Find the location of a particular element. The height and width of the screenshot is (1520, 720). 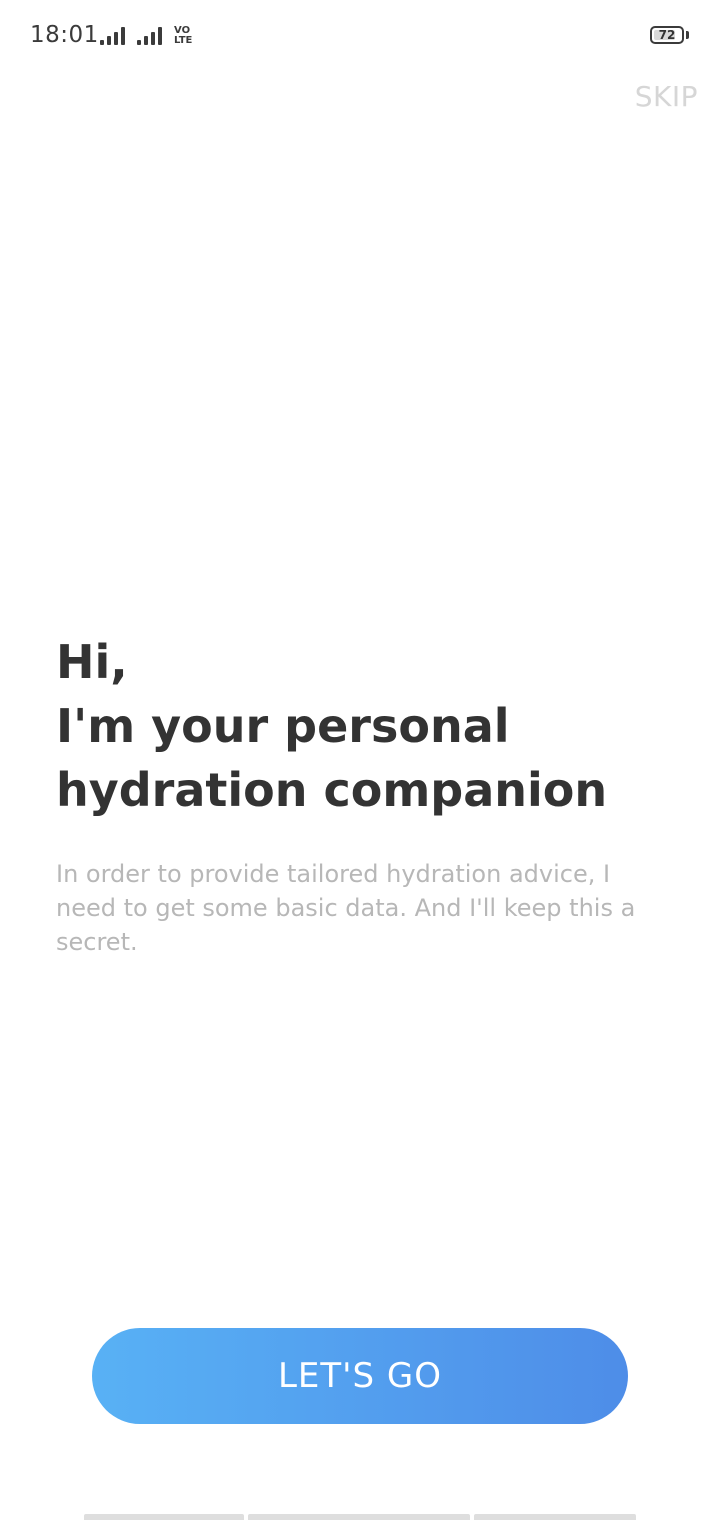

nav-gesture-bar-center is located at coordinates (359, 1517).